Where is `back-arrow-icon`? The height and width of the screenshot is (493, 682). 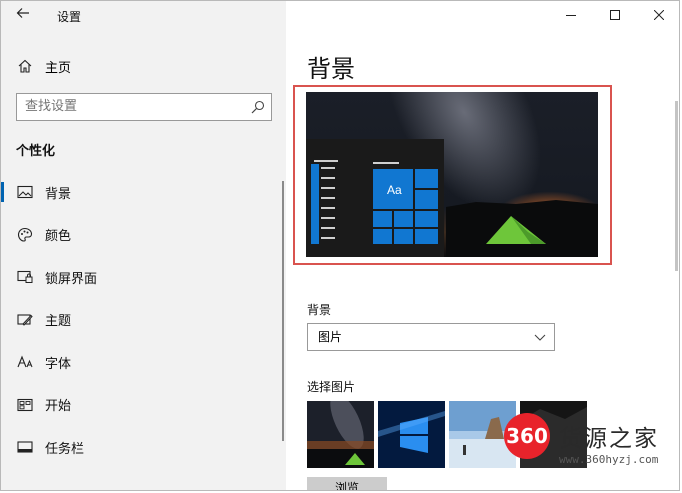
back-arrow-icon is located at coordinates (22, 13).